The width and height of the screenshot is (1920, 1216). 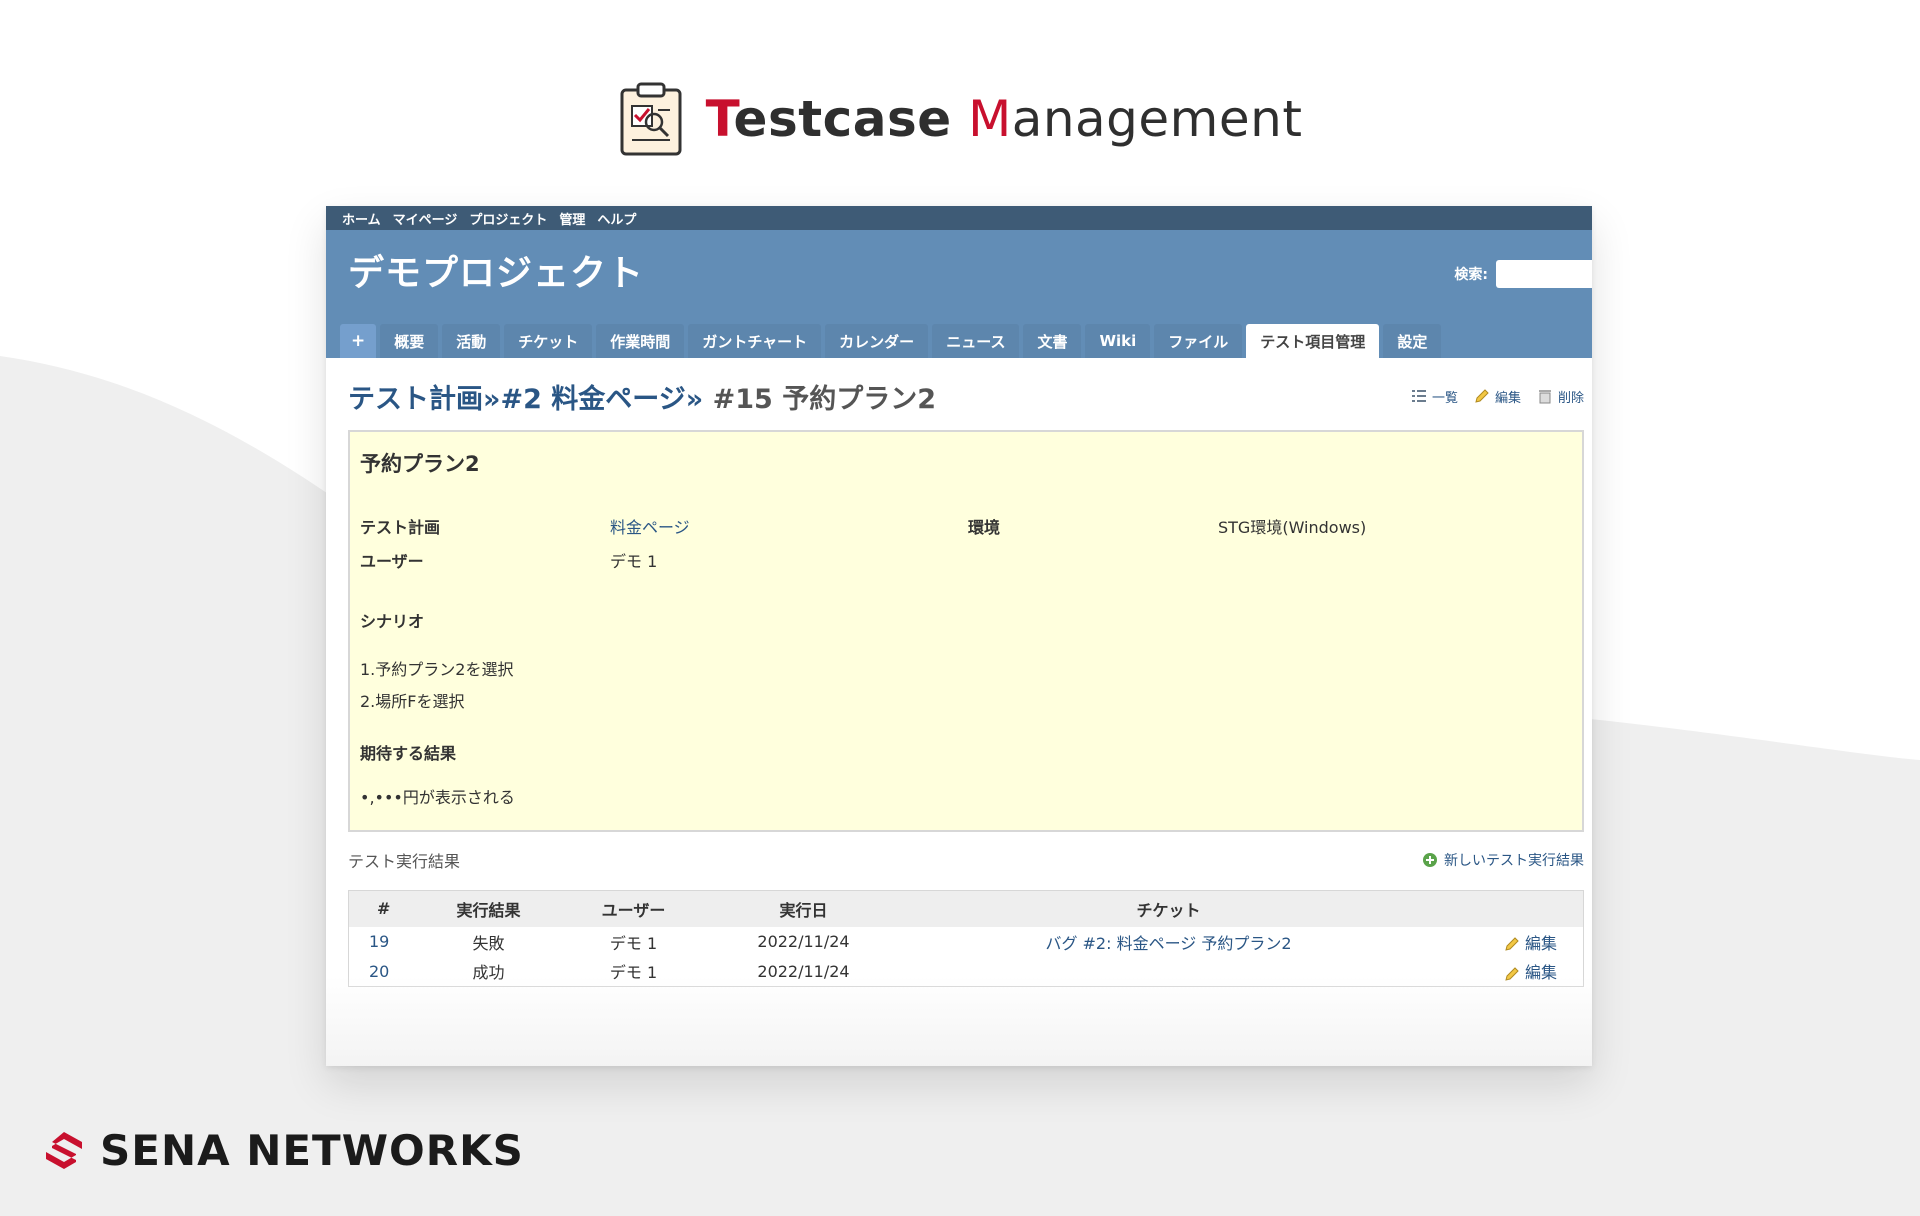 What do you see at coordinates (966, 860) in the screenshot?
I see `results-header: テスト実行結果 新しいテスト実行結果` at bounding box center [966, 860].